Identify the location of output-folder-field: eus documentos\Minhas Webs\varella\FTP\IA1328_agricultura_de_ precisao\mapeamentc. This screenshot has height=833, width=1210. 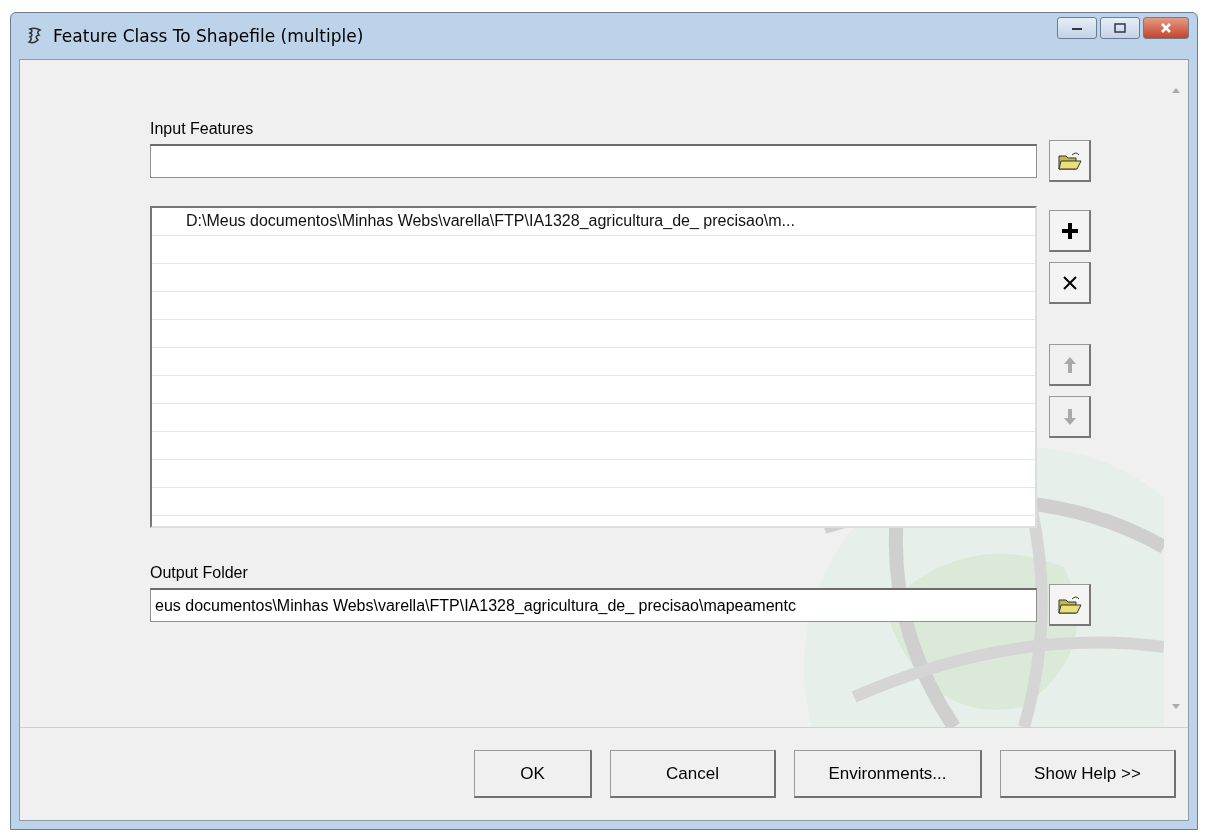
(593, 605).